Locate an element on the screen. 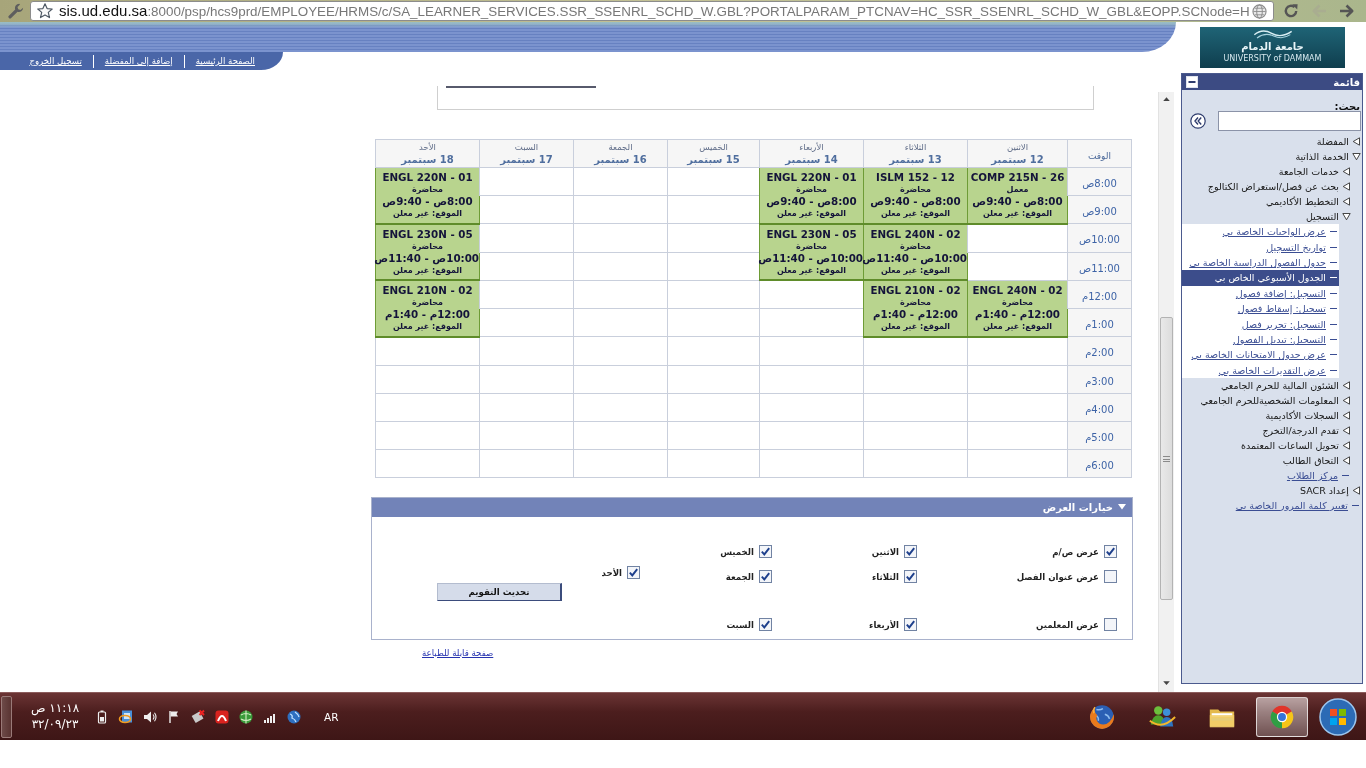  menu-link: جدول الفصول الدراسية الخاصة بي is located at coordinates (1264, 262).